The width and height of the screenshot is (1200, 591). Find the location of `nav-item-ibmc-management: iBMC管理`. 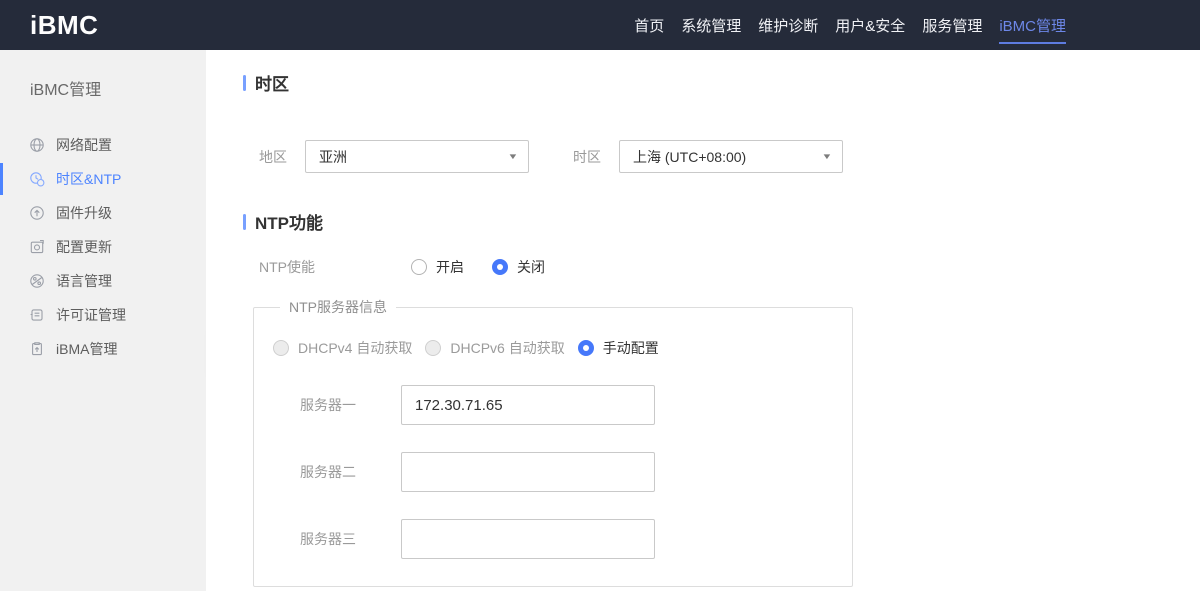

nav-item-ibmc-management: iBMC管理 is located at coordinates (1032, 25).